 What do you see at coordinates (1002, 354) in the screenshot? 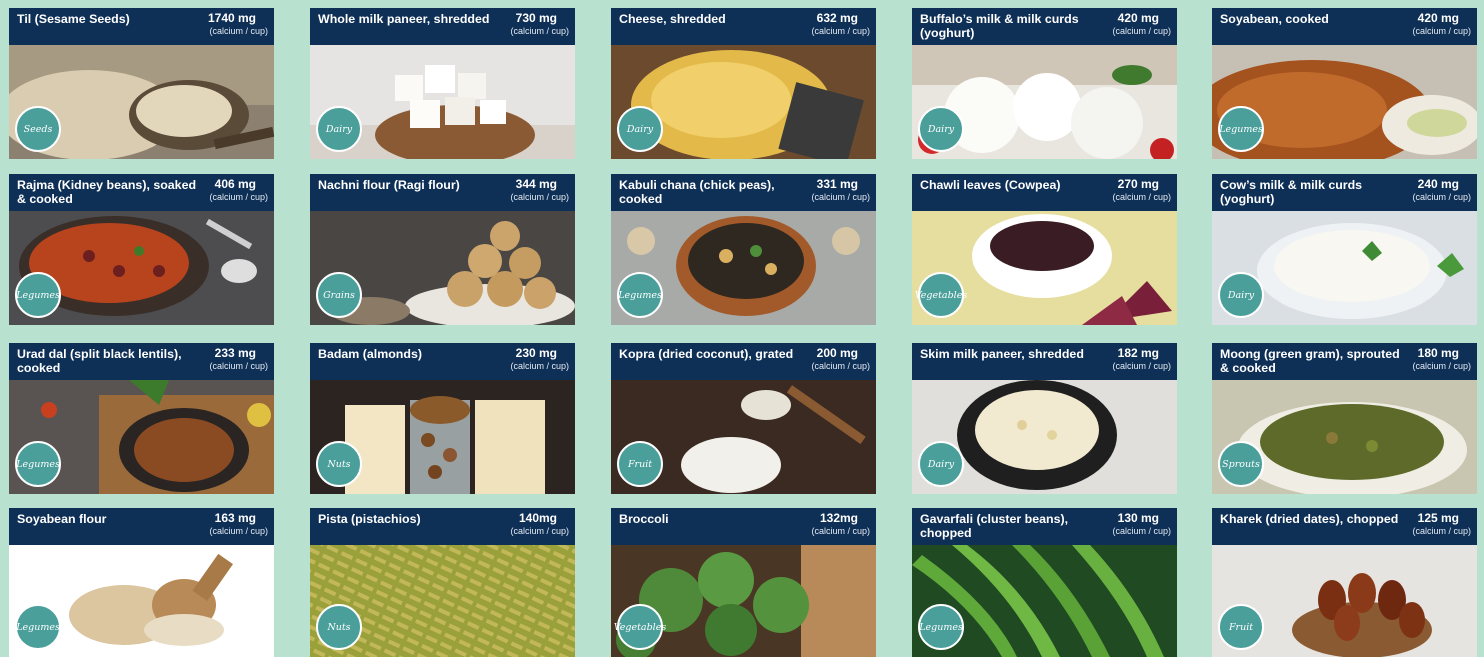
I see `food-name: Skim milk paneer, shredded` at bounding box center [1002, 354].